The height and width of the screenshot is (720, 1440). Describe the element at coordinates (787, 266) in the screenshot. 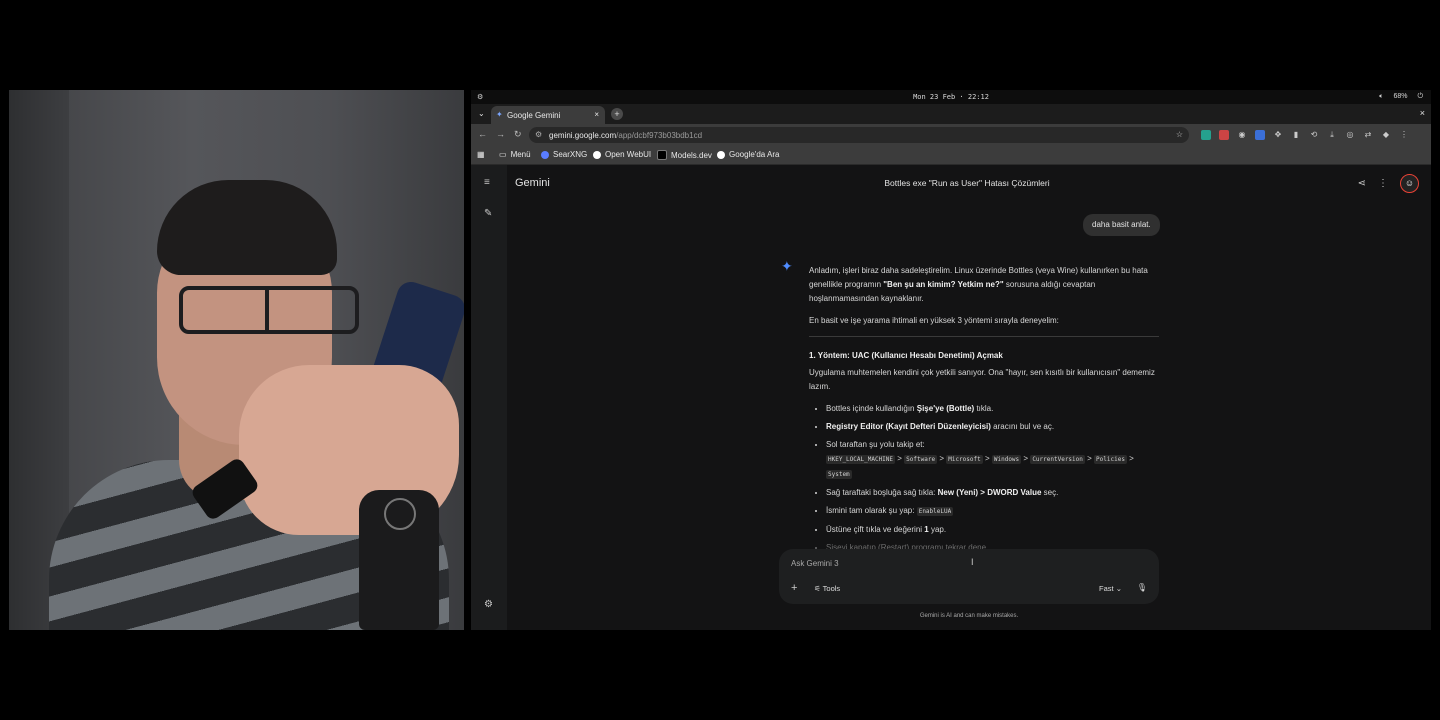

I see `gemini-spark-icon: ✦` at that location.